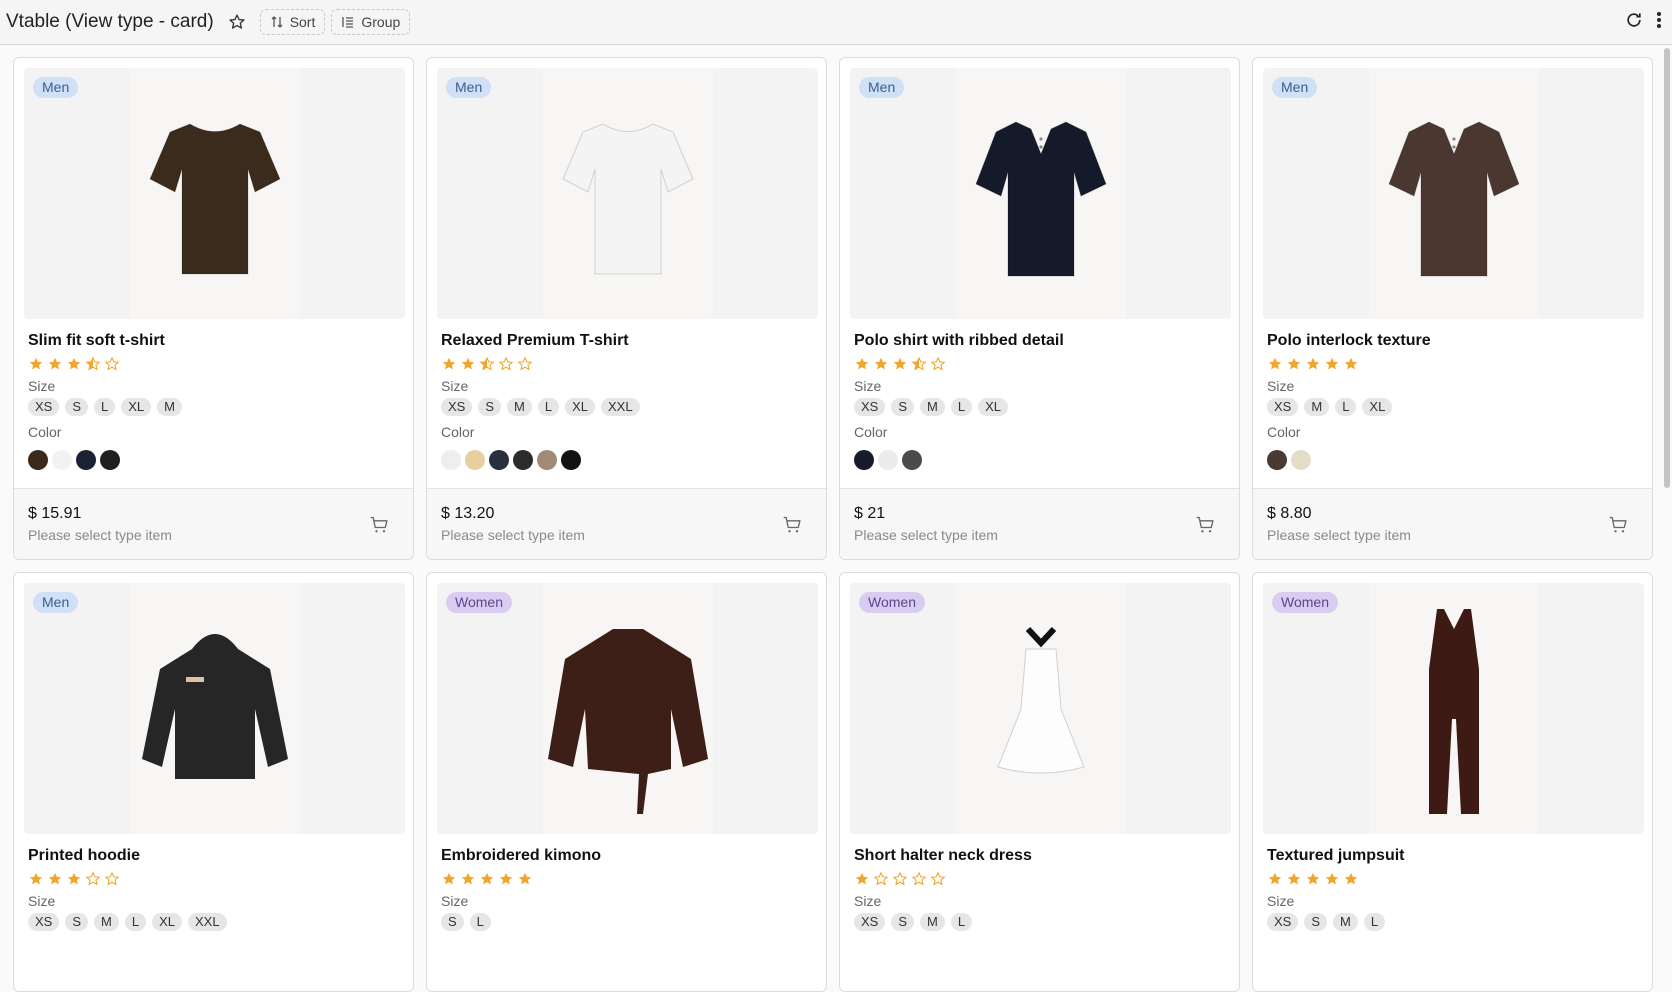  Describe the element at coordinates (96, 340) in the screenshot. I see `product-name: Slim fit soft t-shirt` at that location.